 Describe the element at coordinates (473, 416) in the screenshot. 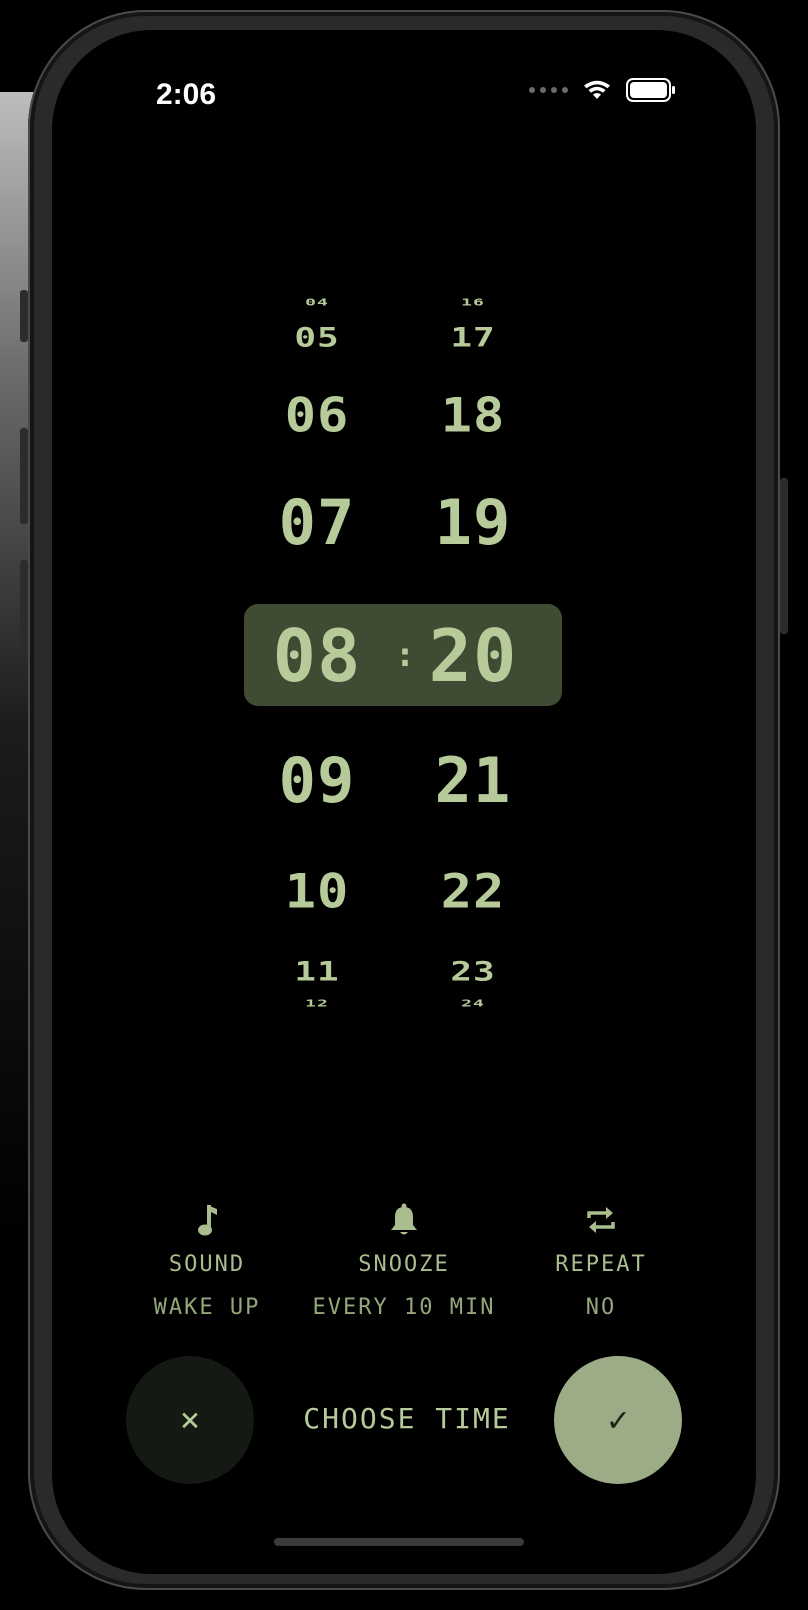

I see `minute-option: 18` at that location.